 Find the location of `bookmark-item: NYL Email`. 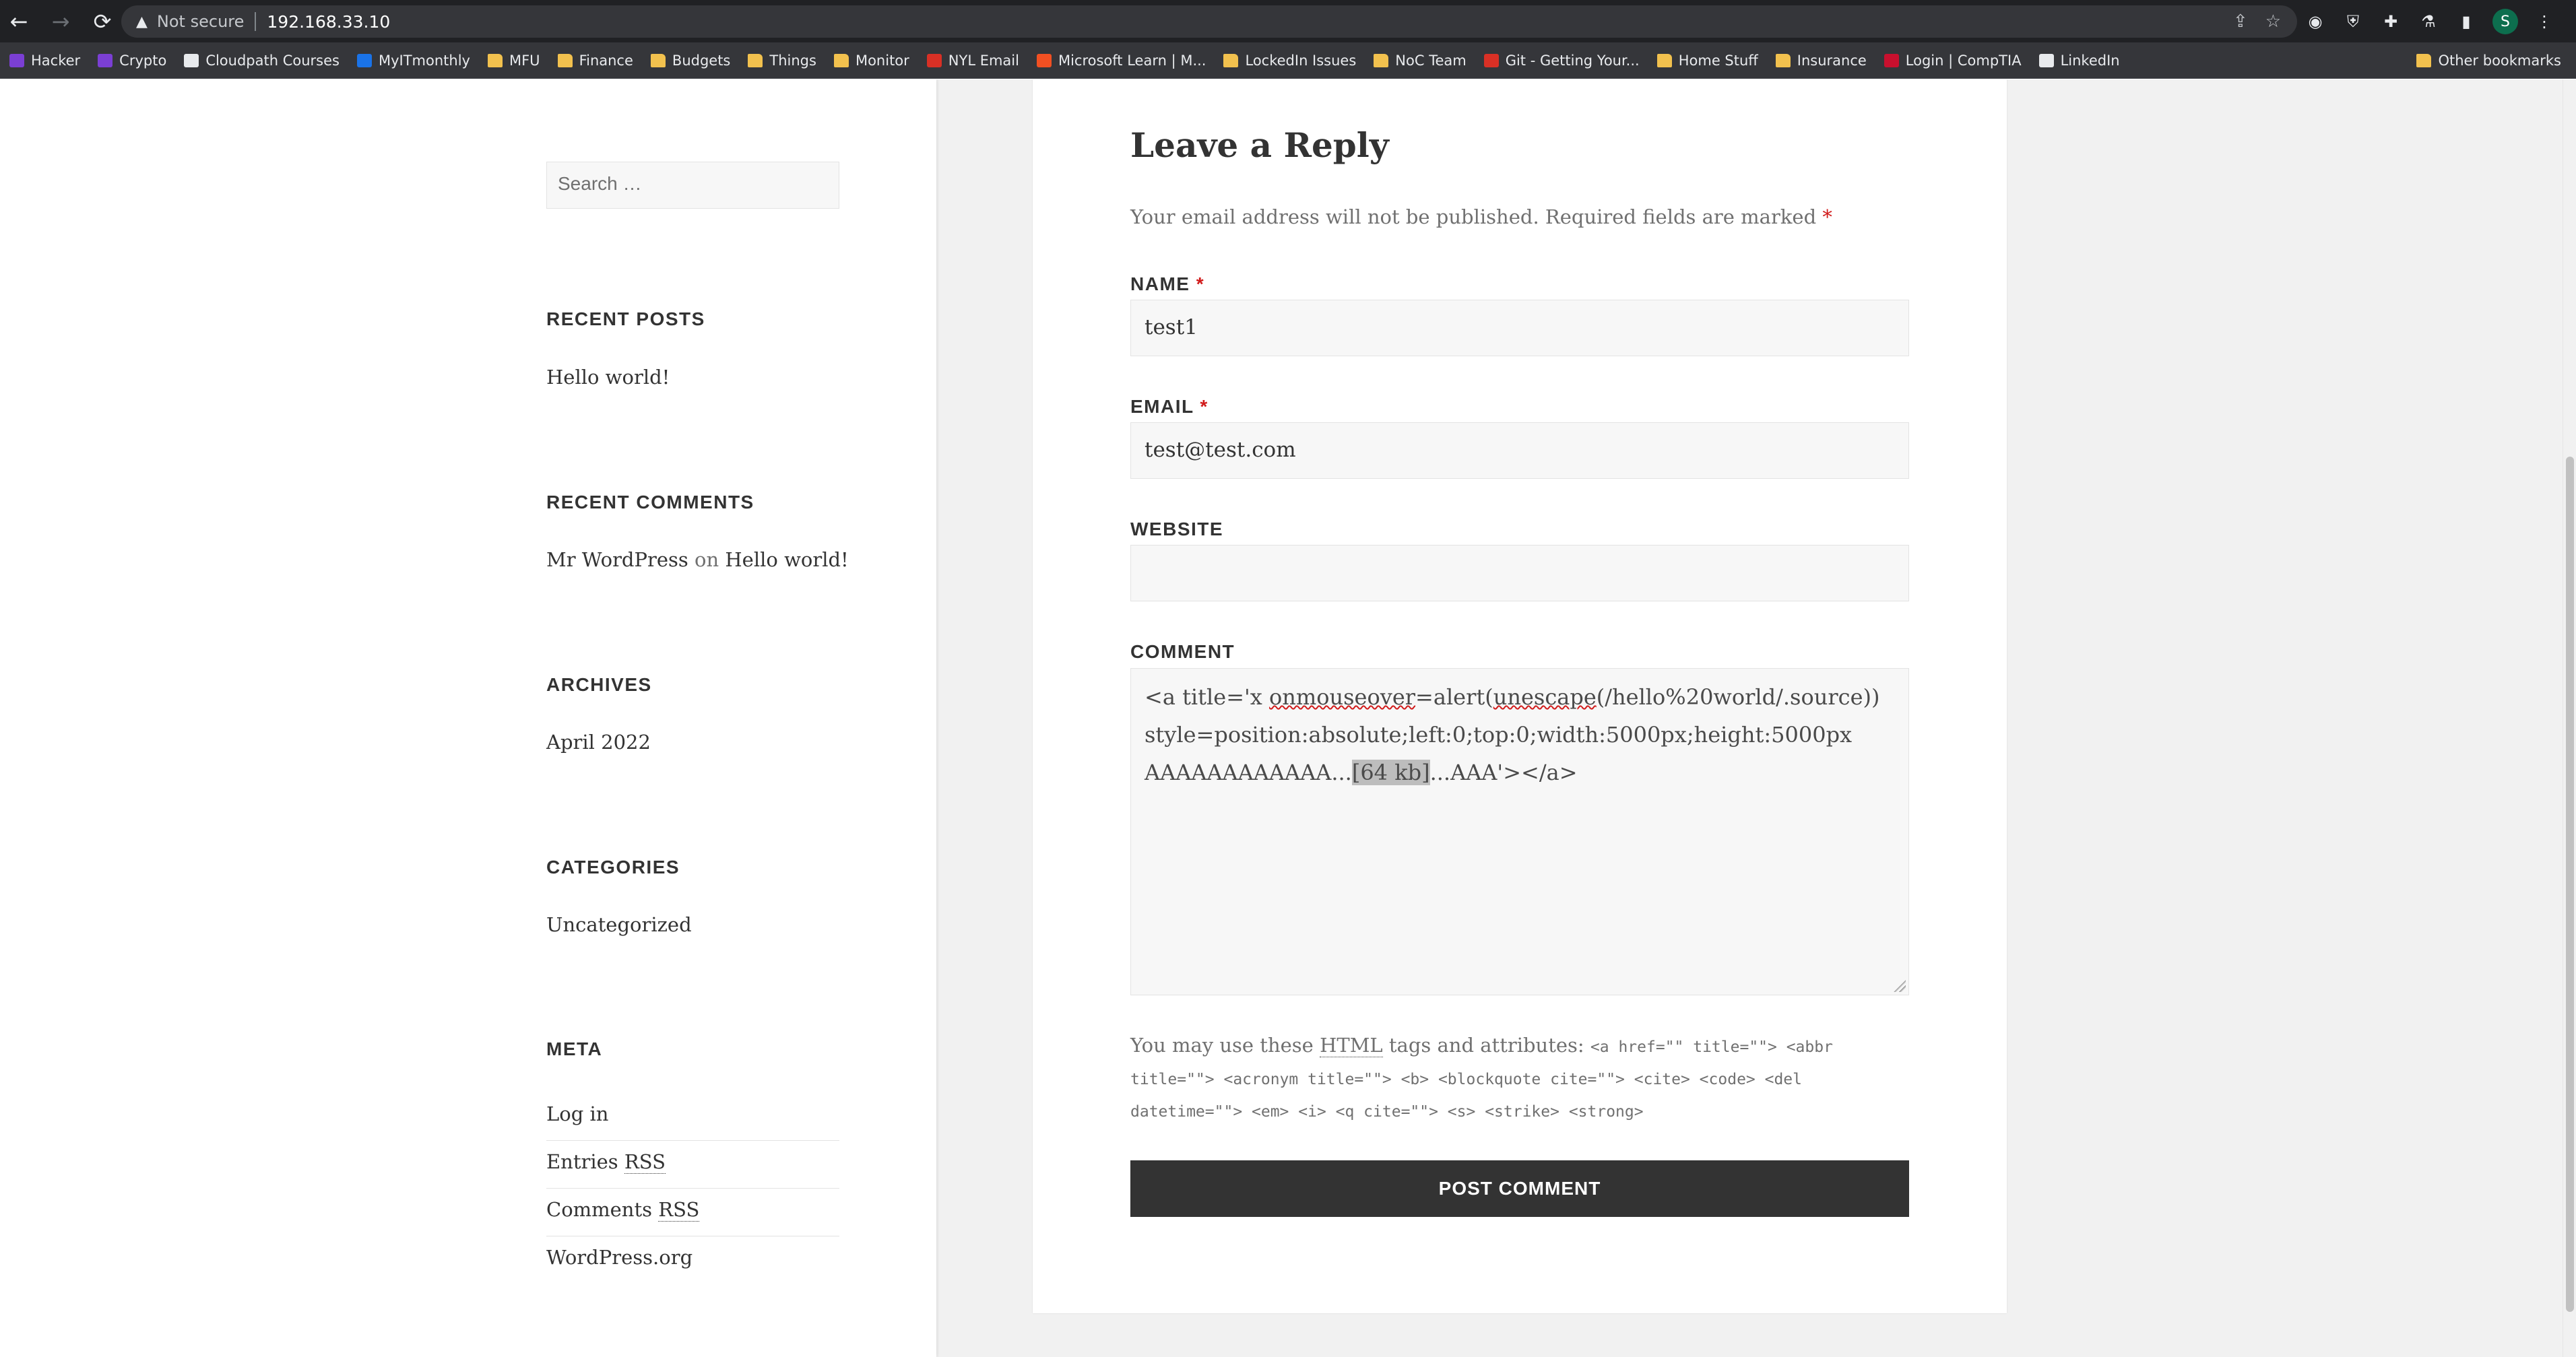

bookmark-item: NYL Email is located at coordinates (972, 61).